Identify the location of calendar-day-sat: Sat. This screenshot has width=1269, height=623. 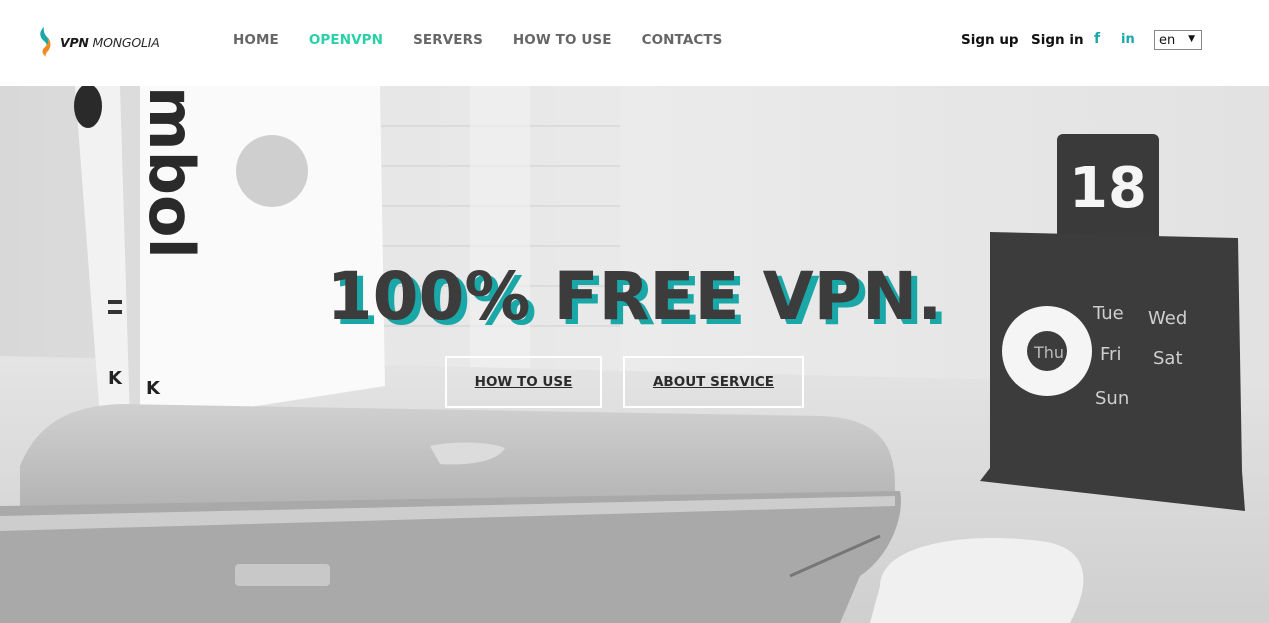
(1168, 358).